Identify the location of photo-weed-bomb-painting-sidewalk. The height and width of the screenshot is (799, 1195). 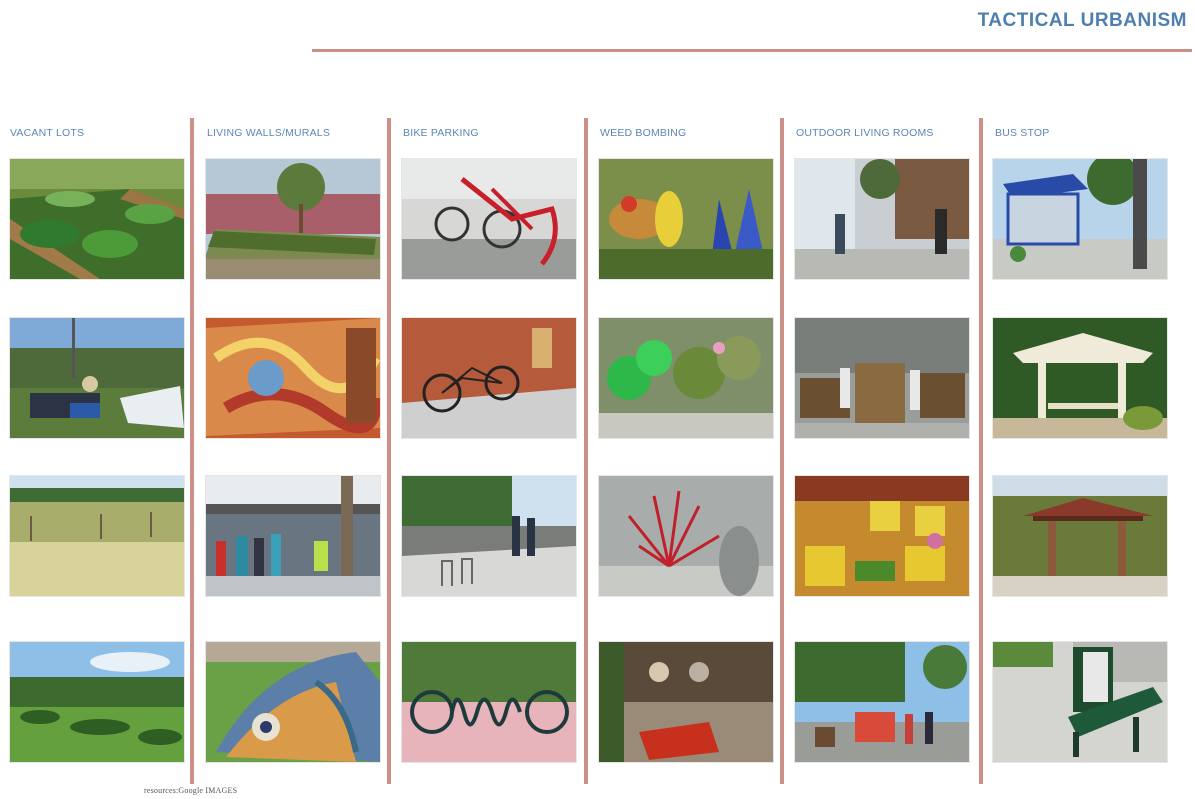
(686, 702).